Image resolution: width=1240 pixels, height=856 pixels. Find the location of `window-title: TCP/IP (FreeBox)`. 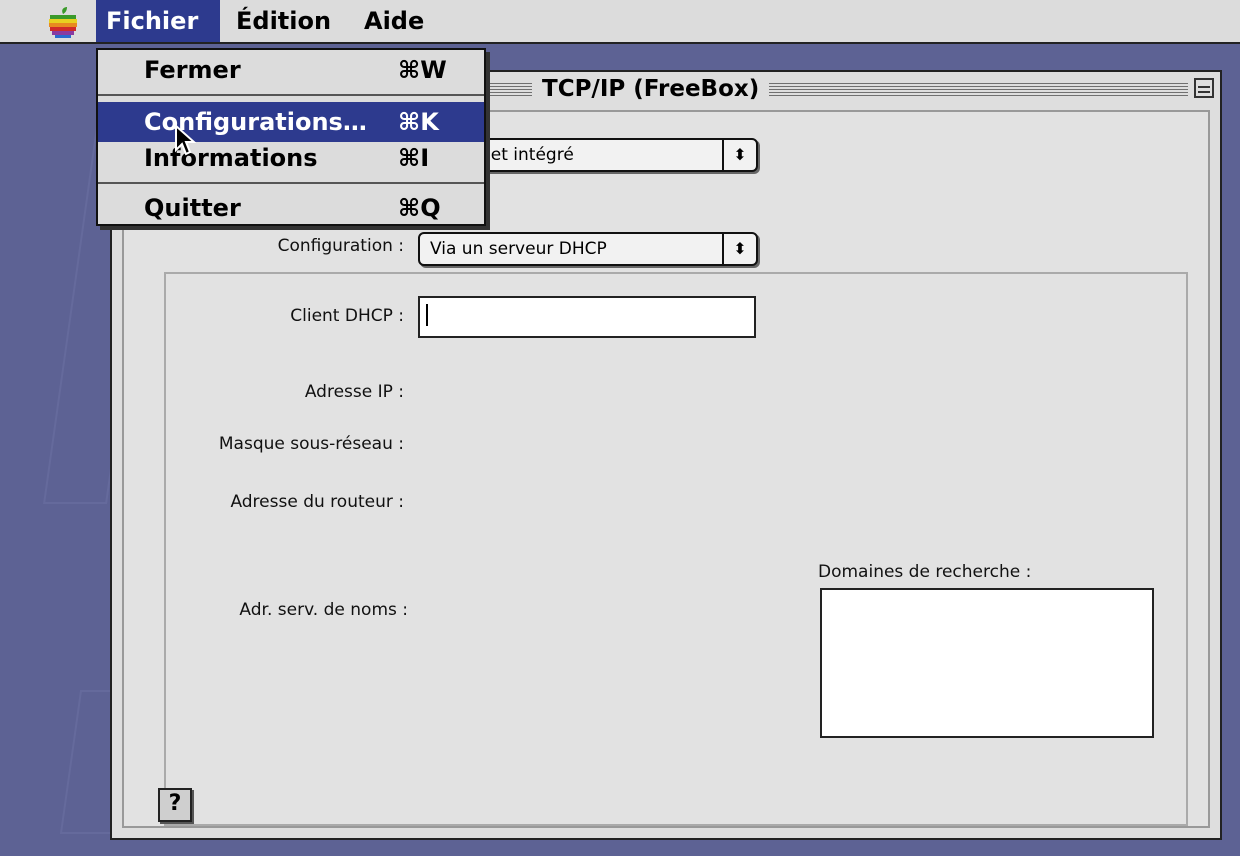

window-title: TCP/IP (FreeBox) is located at coordinates (651, 89).